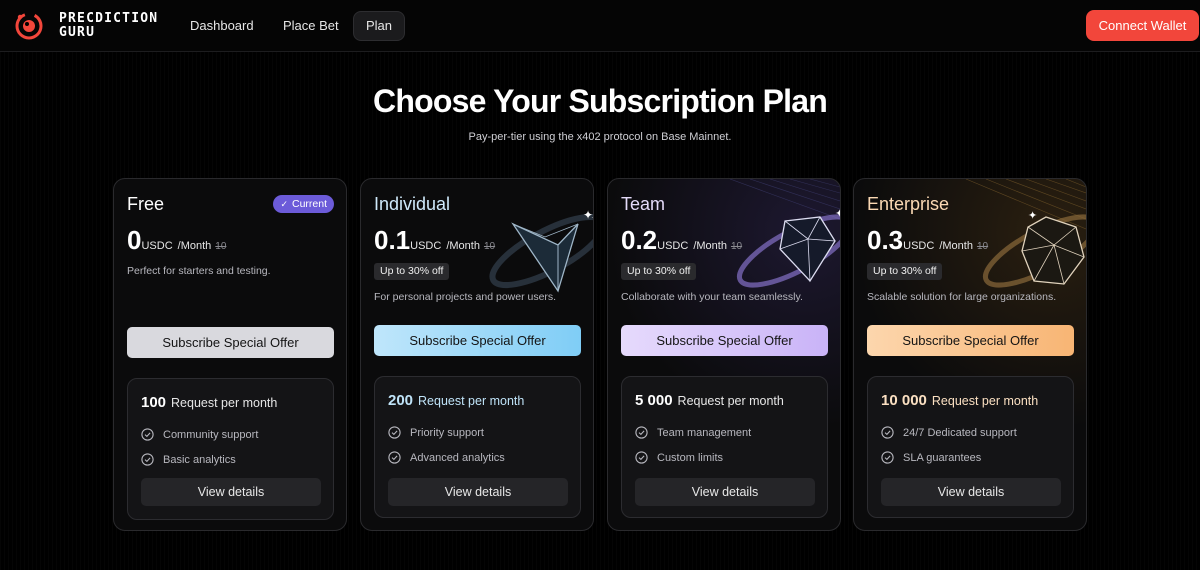  What do you see at coordinates (690, 458) in the screenshot?
I see `feature-label: Custom limits` at bounding box center [690, 458].